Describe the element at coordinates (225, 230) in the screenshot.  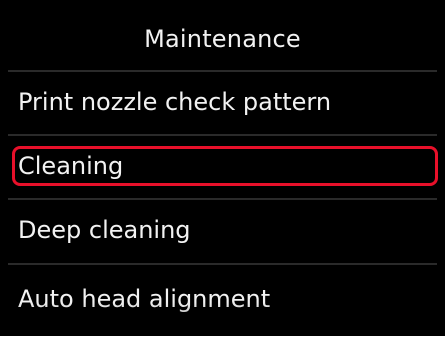
I see `menu-item-deep-cleaning: Deep cleaning` at that location.